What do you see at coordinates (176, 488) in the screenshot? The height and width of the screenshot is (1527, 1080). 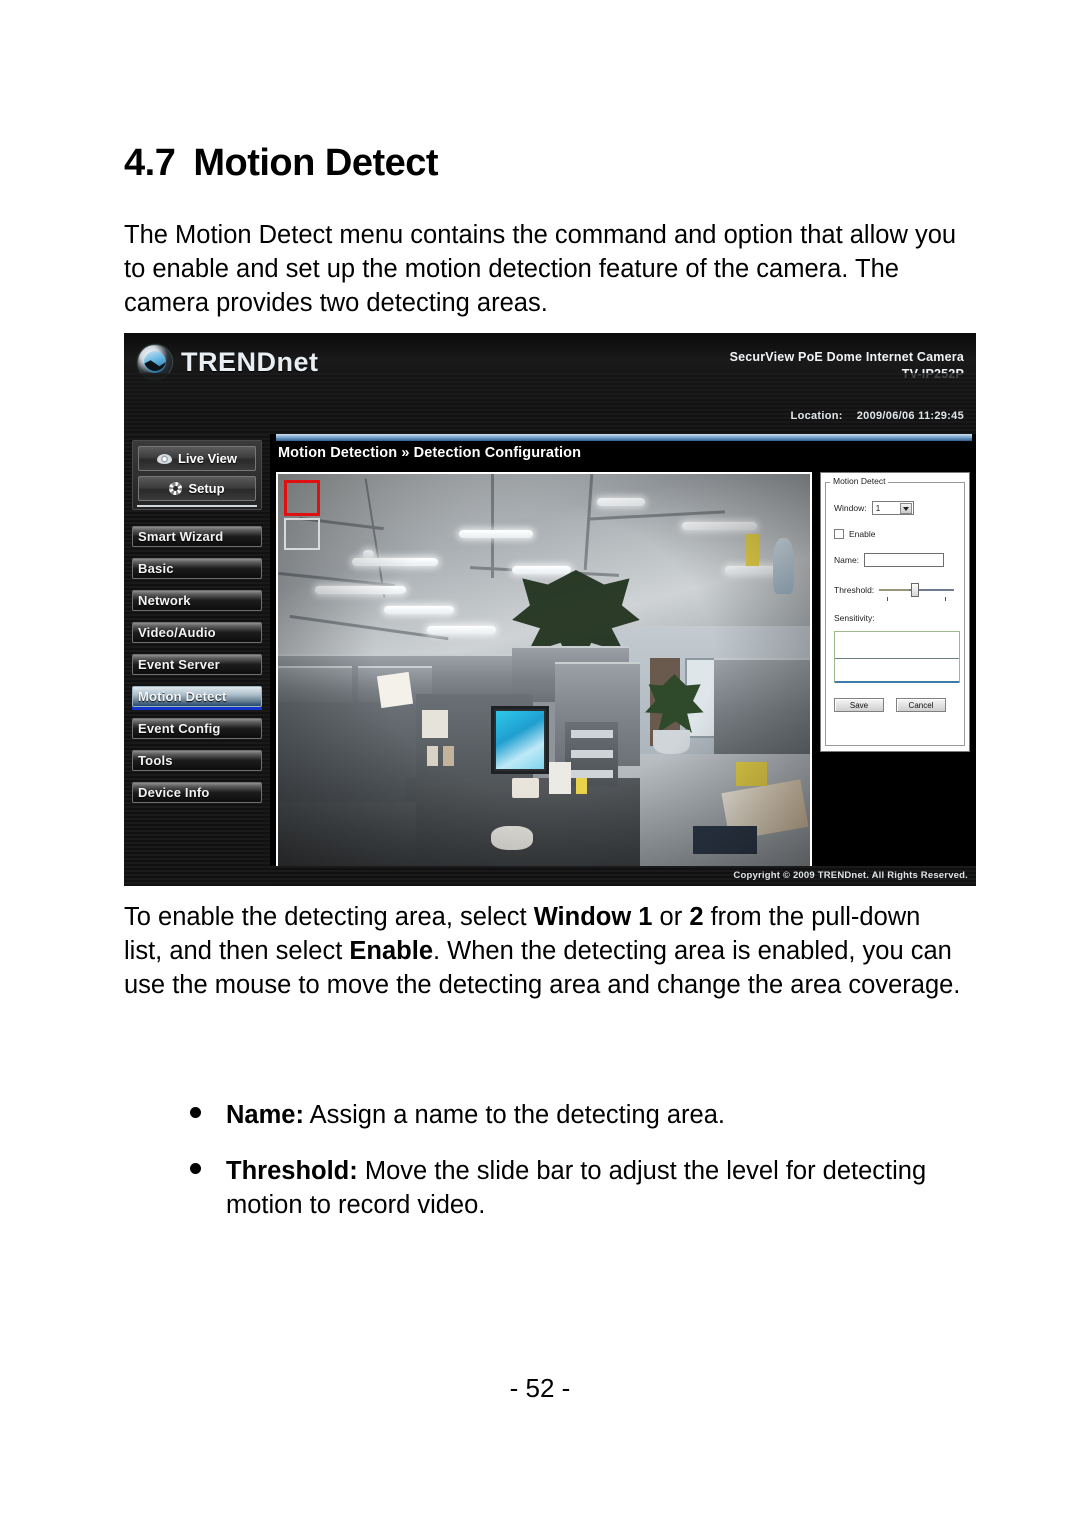 I see `gear-icon` at bounding box center [176, 488].